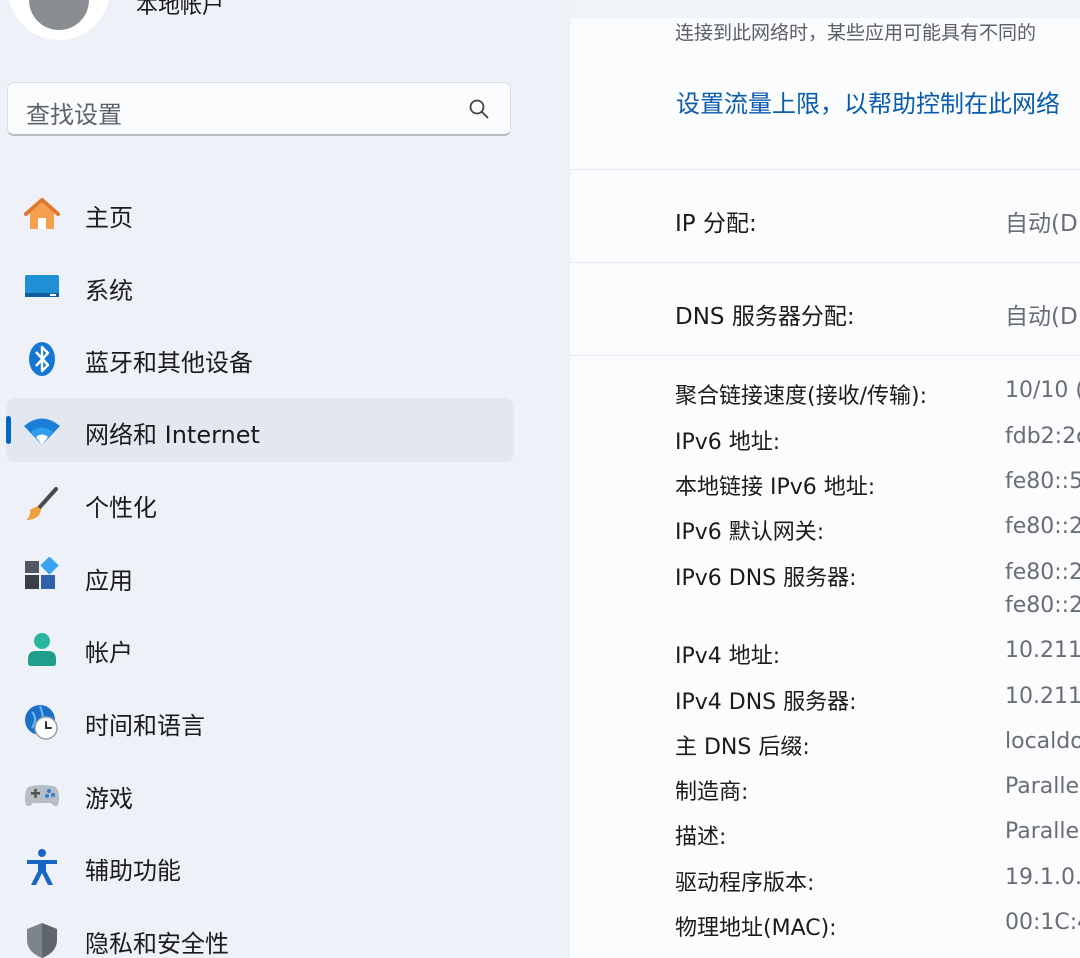  Describe the element at coordinates (42, 796) in the screenshot. I see `gamepad-icon` at that location.